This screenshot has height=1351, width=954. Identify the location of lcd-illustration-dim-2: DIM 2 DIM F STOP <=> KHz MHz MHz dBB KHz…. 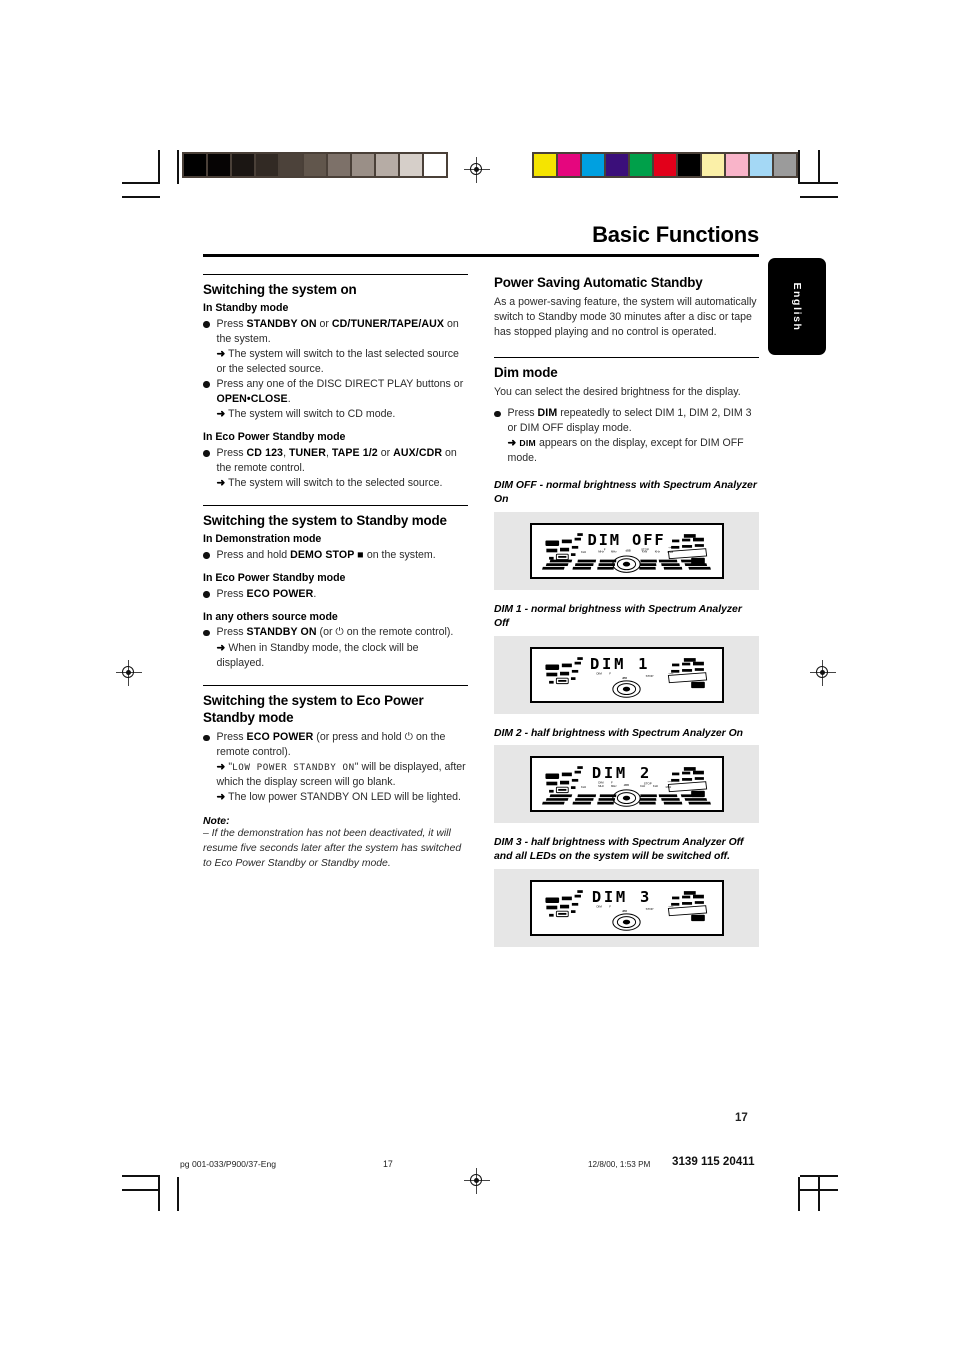
(626, 784).